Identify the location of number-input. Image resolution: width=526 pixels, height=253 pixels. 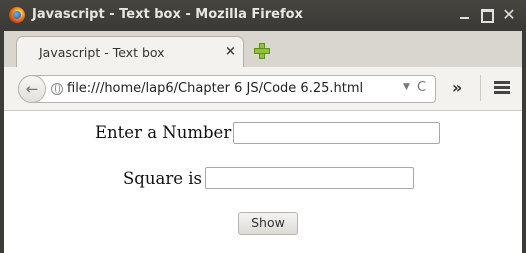
(336, 133).